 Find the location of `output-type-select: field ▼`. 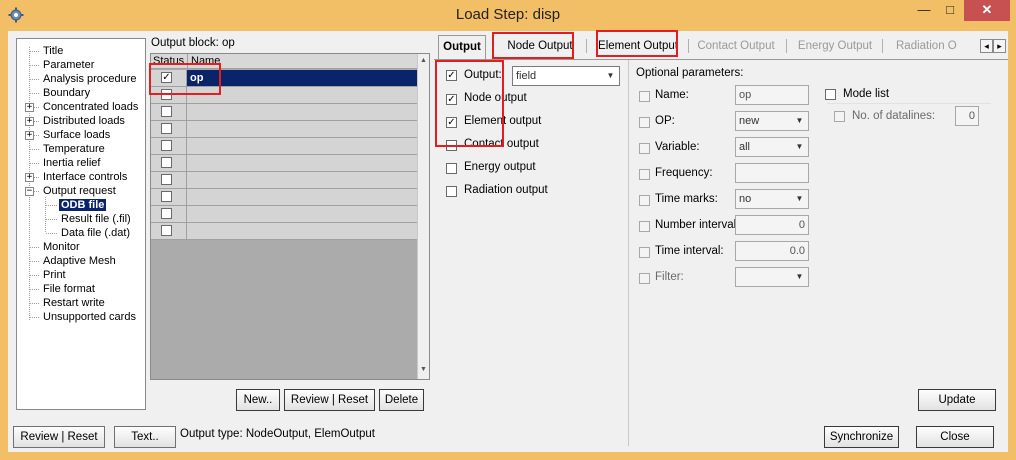

output-type-select: field ▼ is located at coordinates (566, 76).